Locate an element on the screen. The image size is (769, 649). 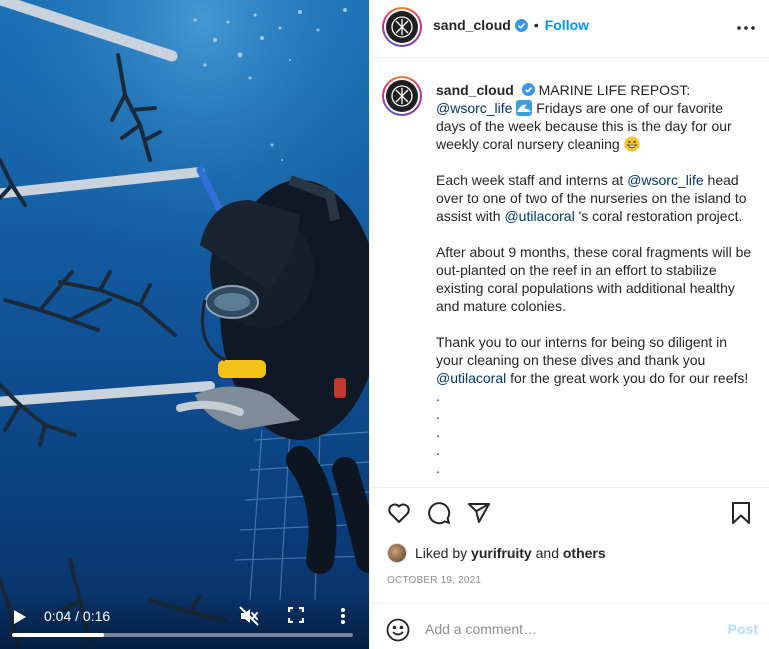
heart-icon is located at coordinates (399, 513).